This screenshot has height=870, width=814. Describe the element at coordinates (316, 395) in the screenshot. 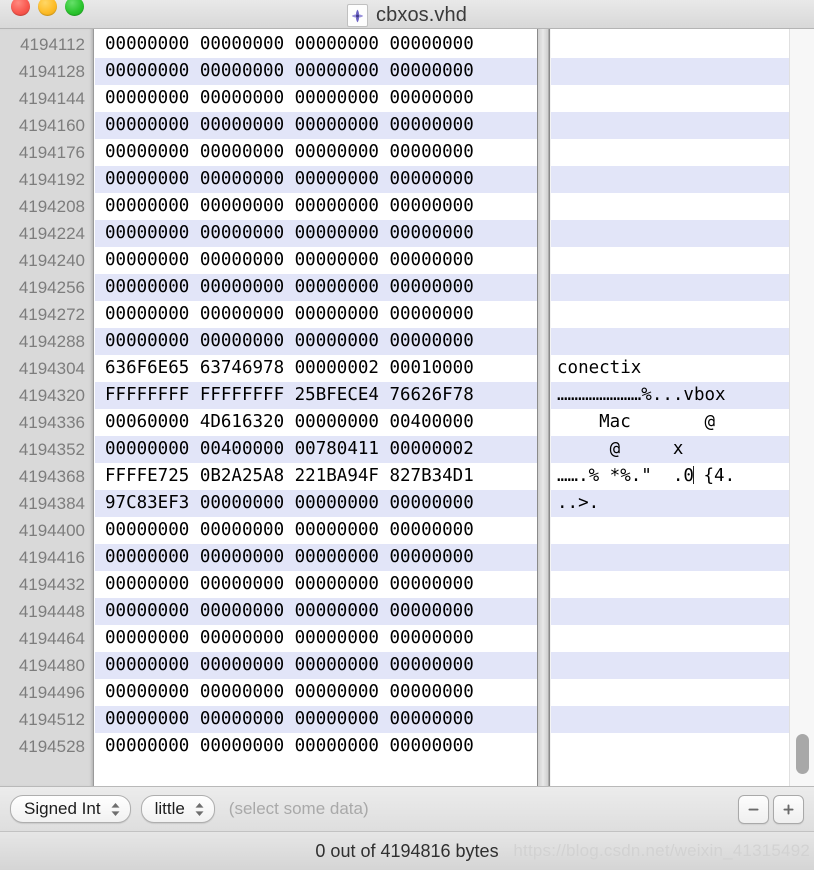

I see `hex-row: FFFFFFFF FFFFFFFF 25BFECE4 76626F78` at that location.